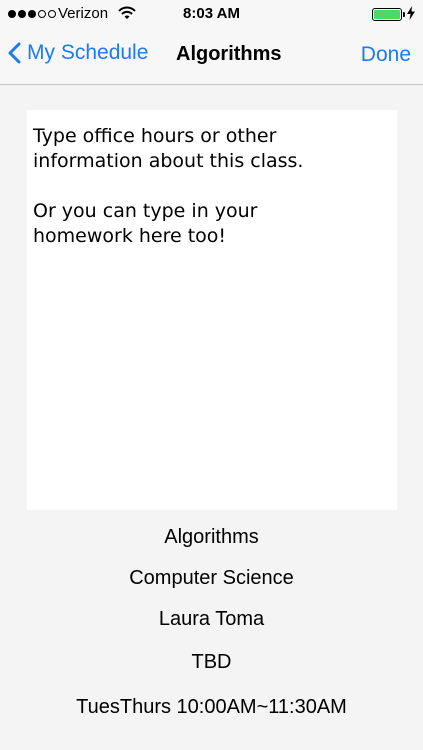 The width and height of the screenshot is (423, 750). Describe the element at coordinates (211, 662) in the screenshot. I see `class-location: TBD` at that location.